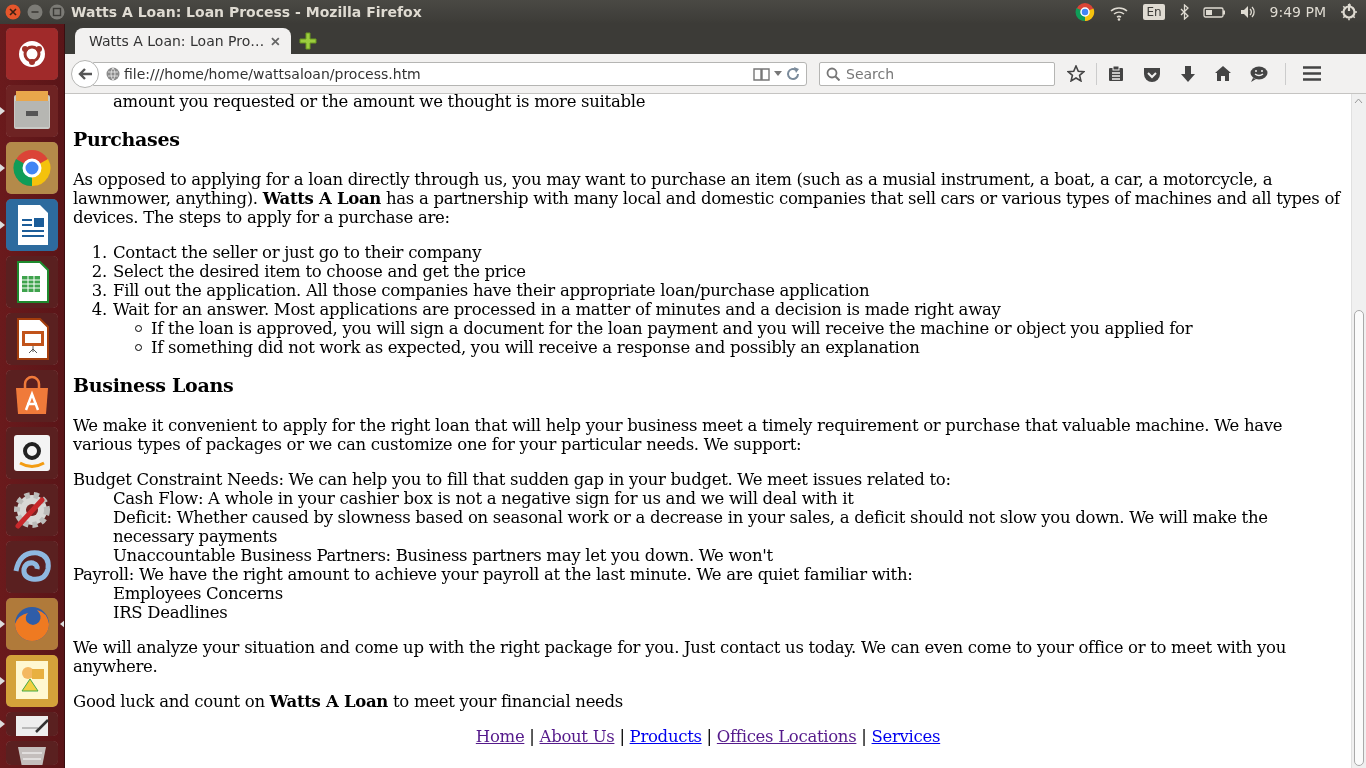 This screenshot has height=768, width=1366. Describe the element at coordinates (786, 736) in the screenshot. I see `footer-link: Offices Locations` at that location.